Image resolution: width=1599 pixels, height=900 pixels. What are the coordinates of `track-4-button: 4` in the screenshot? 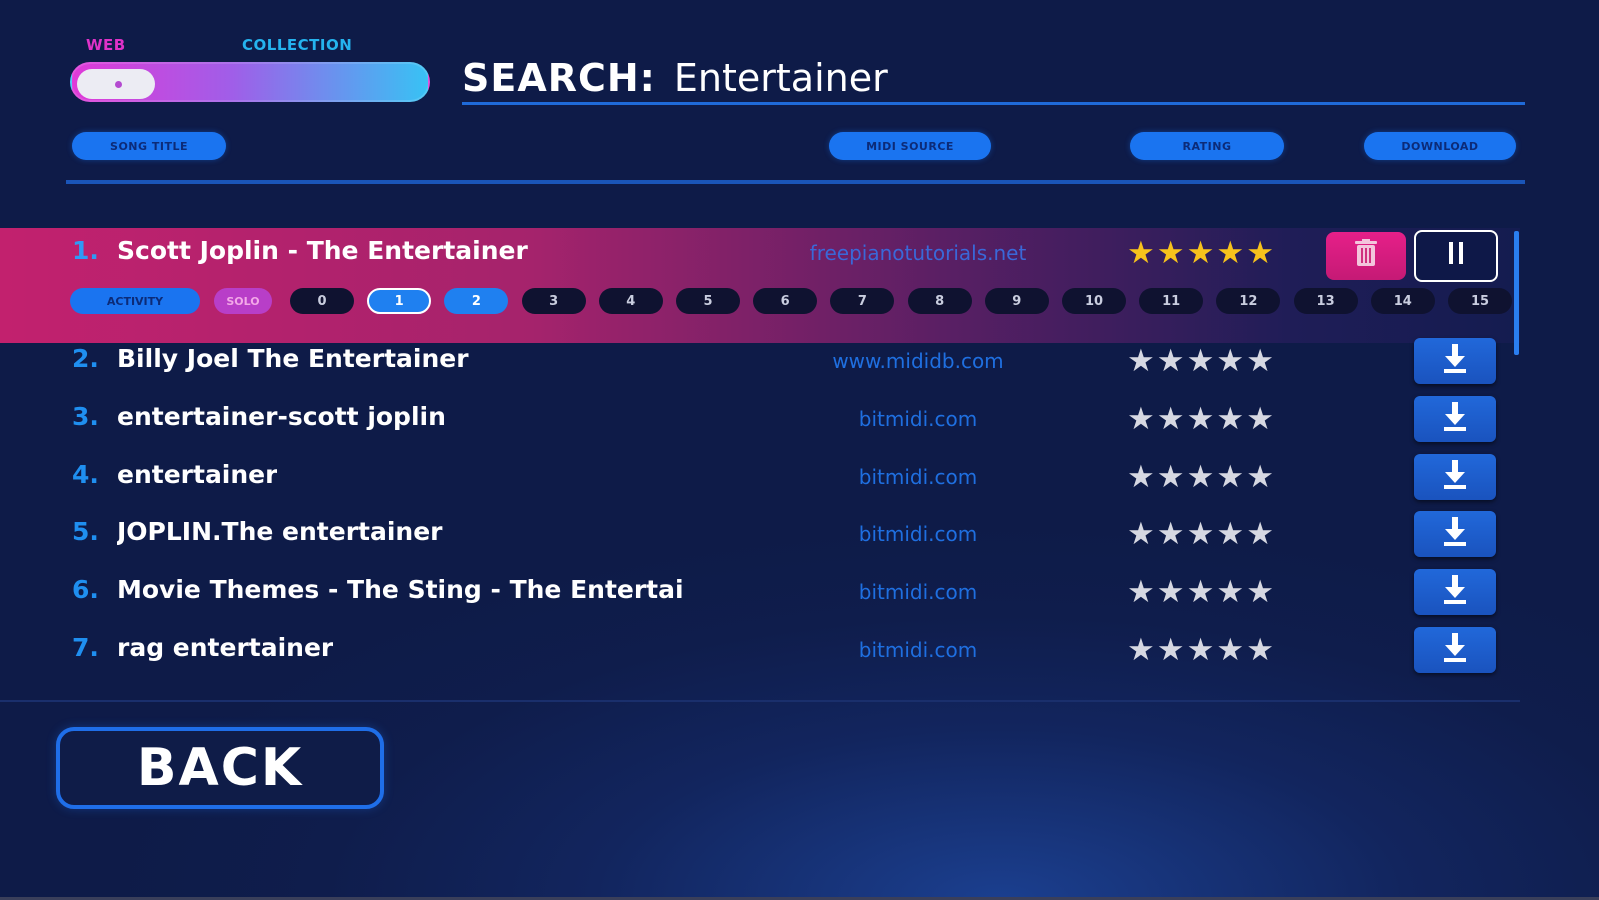 It's located at (630, 301).